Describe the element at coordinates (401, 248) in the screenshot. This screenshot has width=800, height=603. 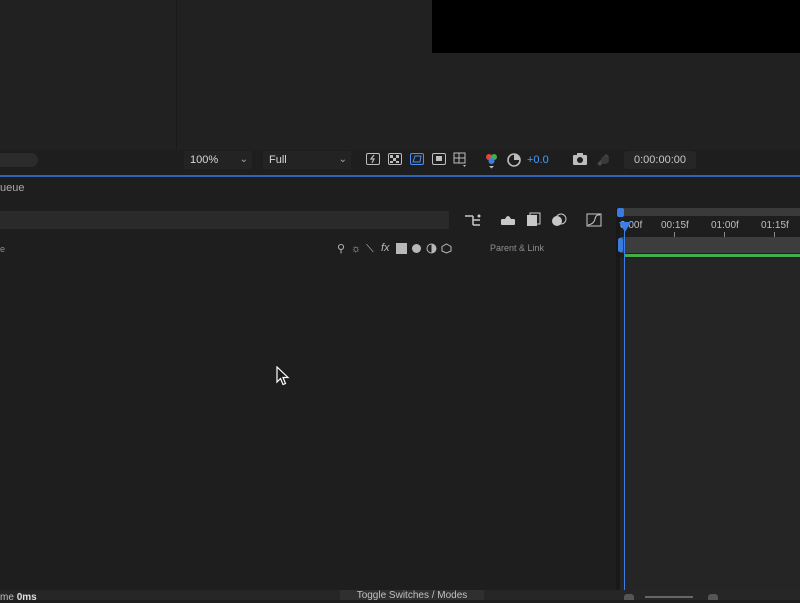
I see `frame-blend-icon` at that location.